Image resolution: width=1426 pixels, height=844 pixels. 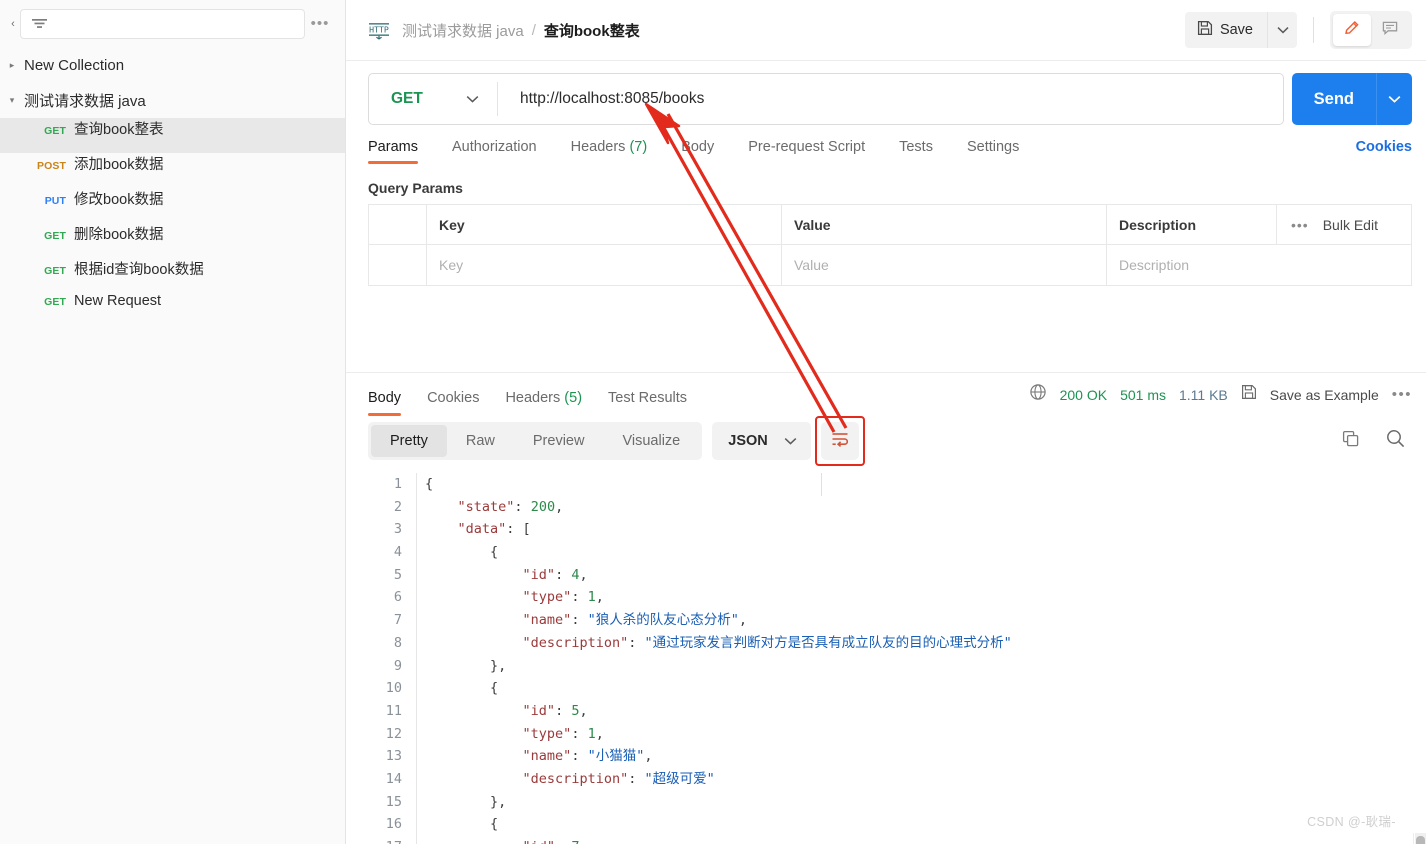 What do you see at coordinates (925, 840) in the screenshot?
I see `code-line: "id": 7,` at bounding box center [925, 840].